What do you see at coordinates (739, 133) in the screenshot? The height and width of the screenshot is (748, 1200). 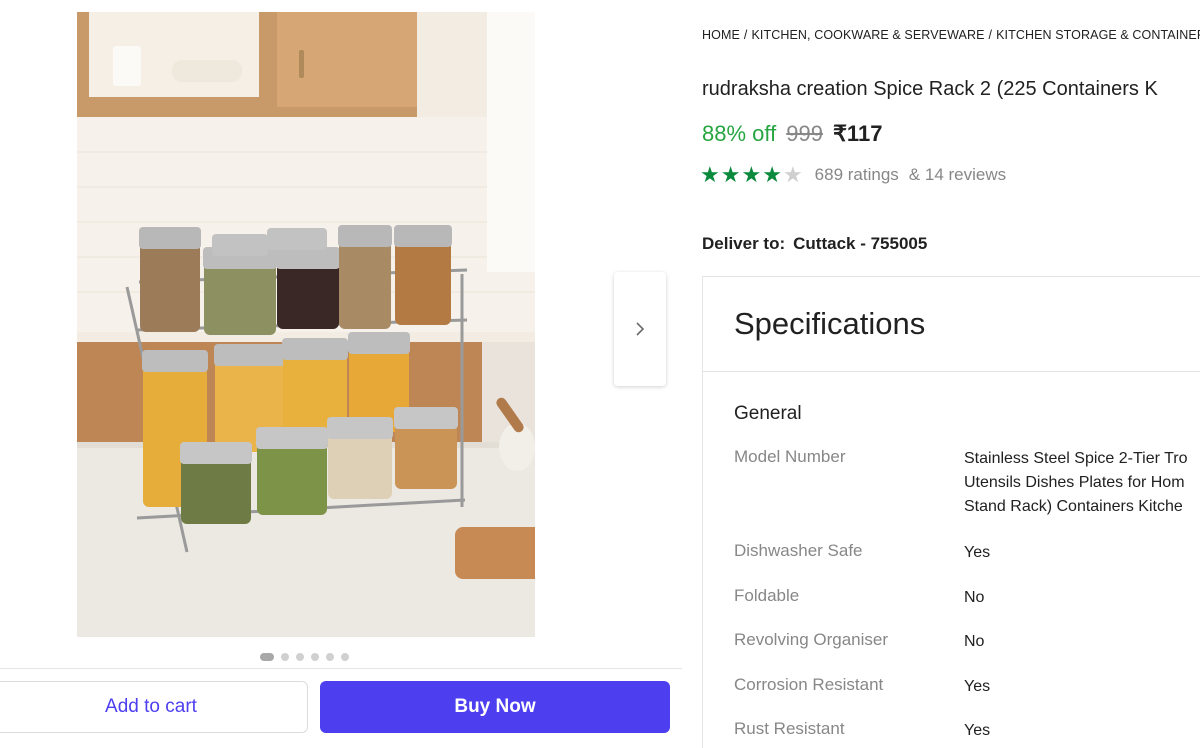 I see `discount-percent: 88% off` at bounding box center [739, 133].